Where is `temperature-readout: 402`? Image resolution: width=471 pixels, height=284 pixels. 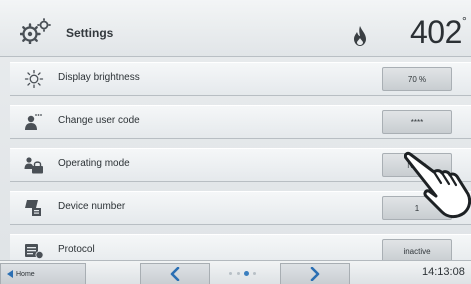
temperature-readout: 402 is located at coordinates (436, 32).